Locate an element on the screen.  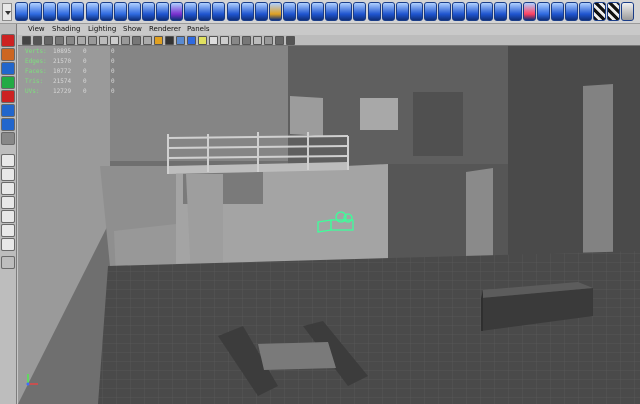
checker-icon is located at coordinates (600, 11).